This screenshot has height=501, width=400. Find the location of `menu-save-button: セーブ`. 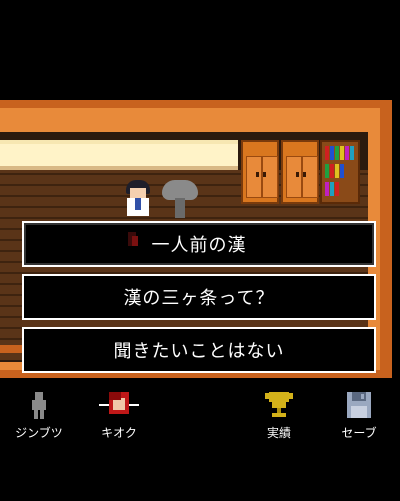

menu-save-button: セーブ is located at coordinates (359, 418).